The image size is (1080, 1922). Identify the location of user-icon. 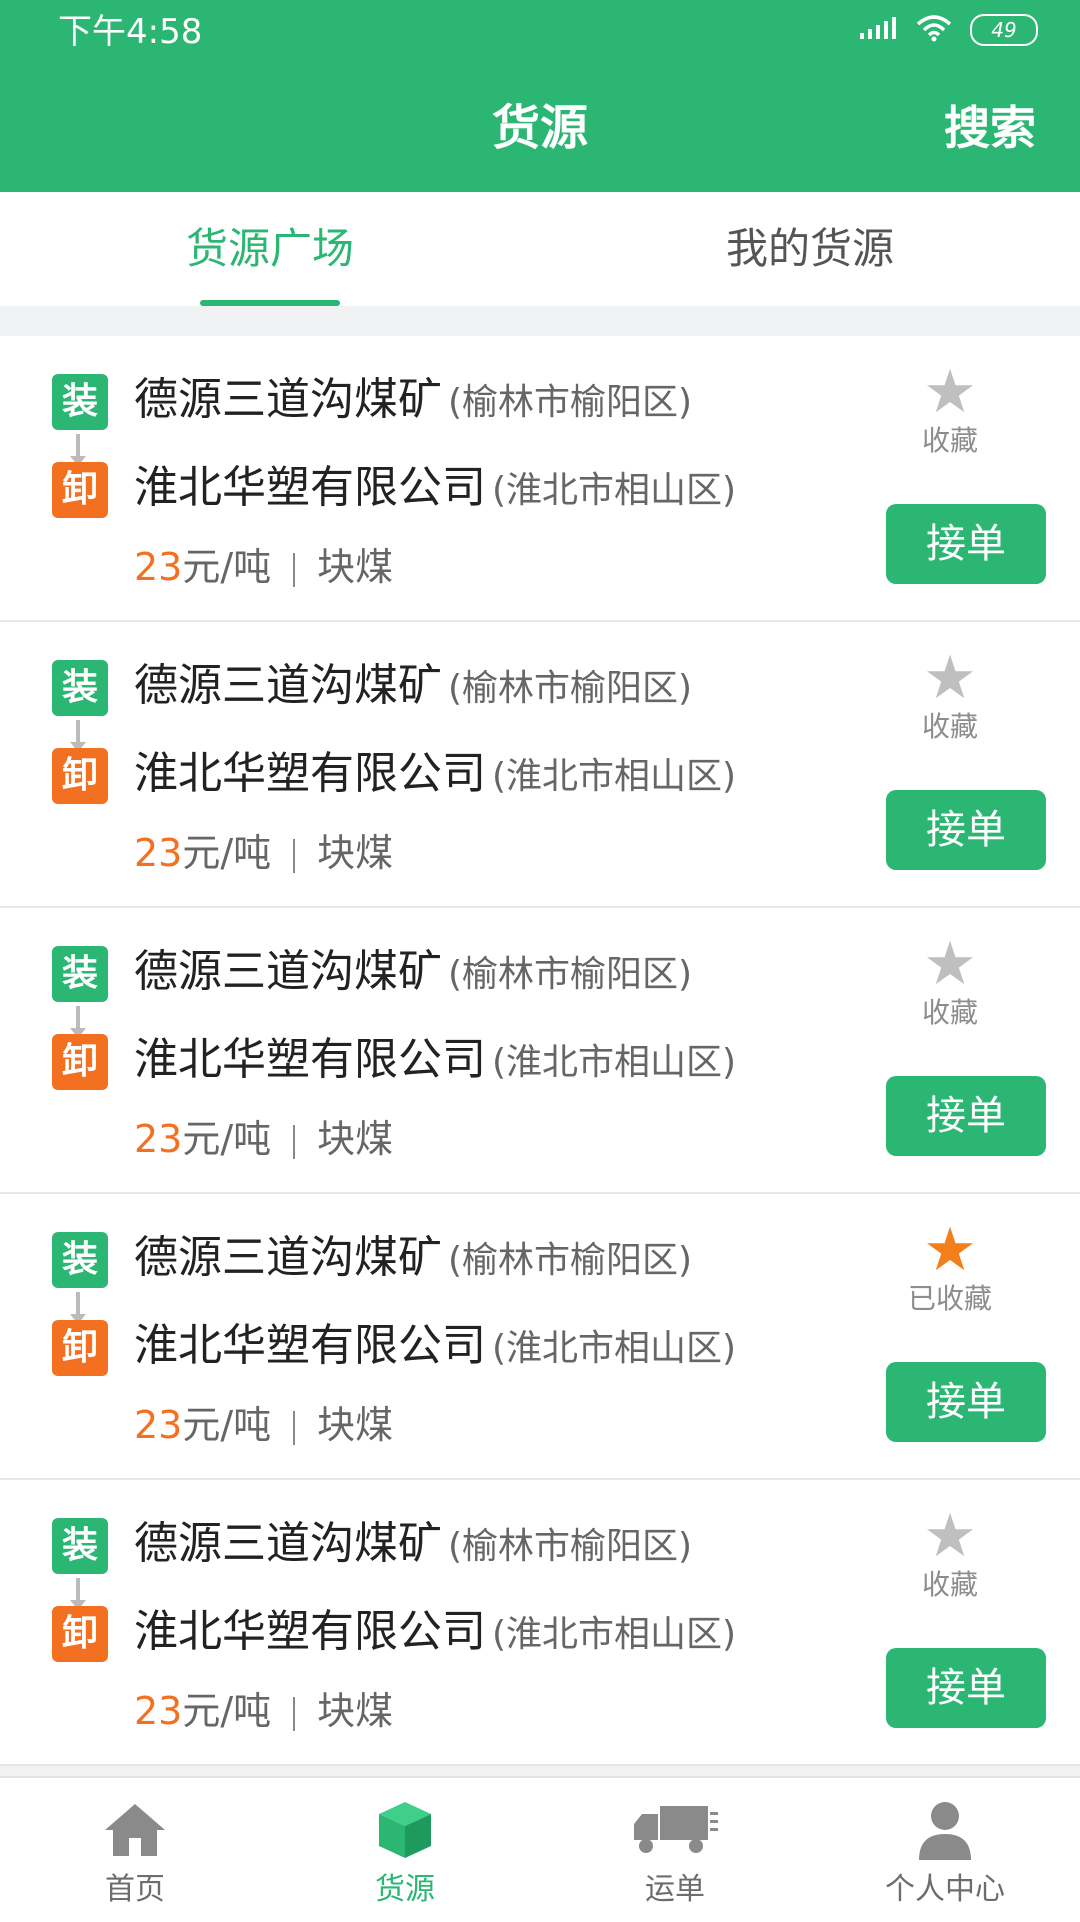
(945, 1830).